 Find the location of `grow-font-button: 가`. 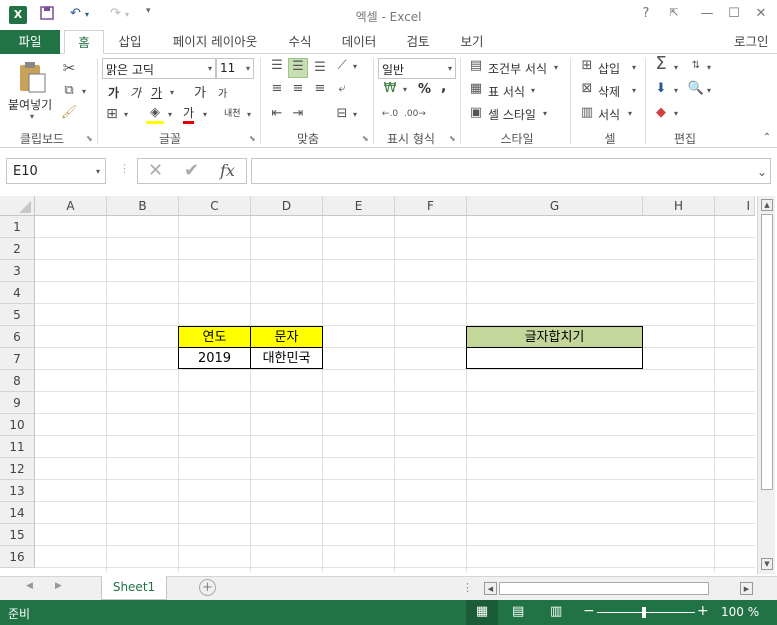

grow-font-button: 가 is located at coordinates (200, 91).